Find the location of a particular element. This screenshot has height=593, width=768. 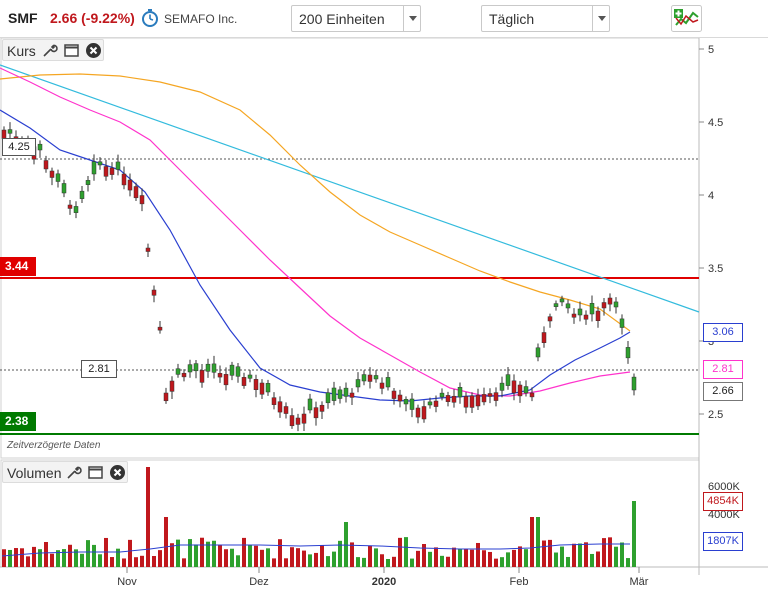

price-change-label: 2.66 (-9.22%) is located at coordinates (92, 18).